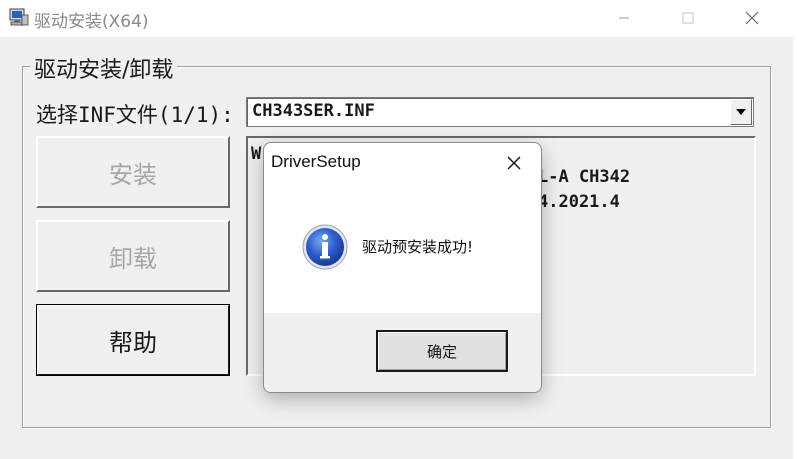  I want to click on dropdown-button, so click(741, 112).